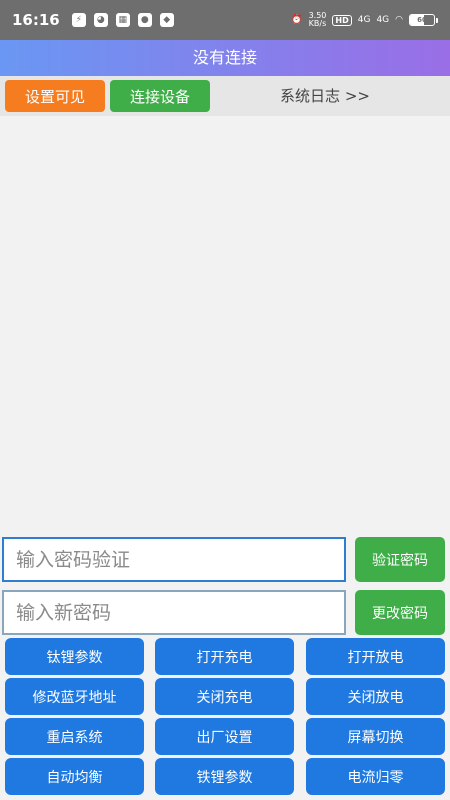 Image resolution: width=450 pixels, height=800 pixels. I want to click on battery-icon: 60, so click(423, 20).